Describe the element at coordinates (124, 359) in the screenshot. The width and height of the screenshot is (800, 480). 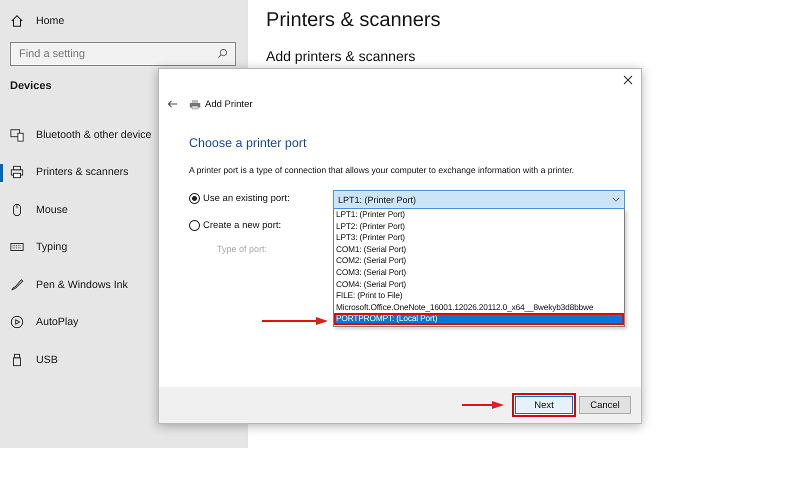
I see `sidebar-item: USB` at that location.